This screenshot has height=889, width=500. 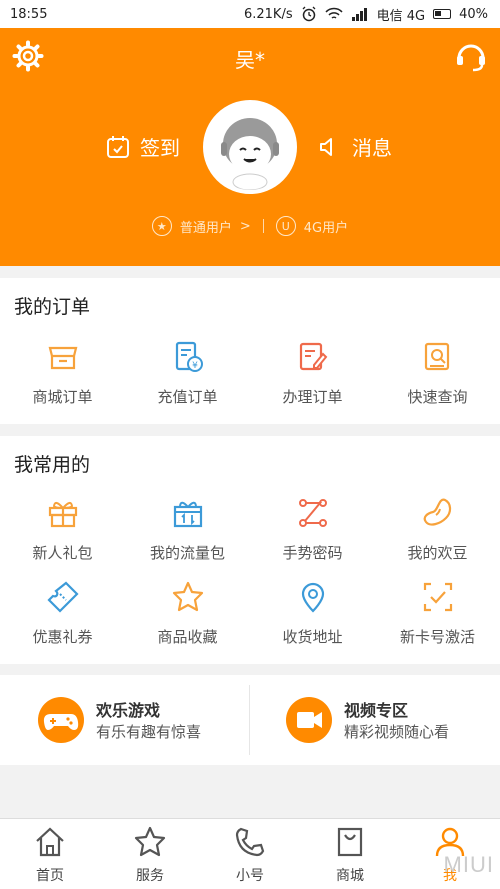 I want to click on checkin-button: 签到, so click(x=143, y=146).